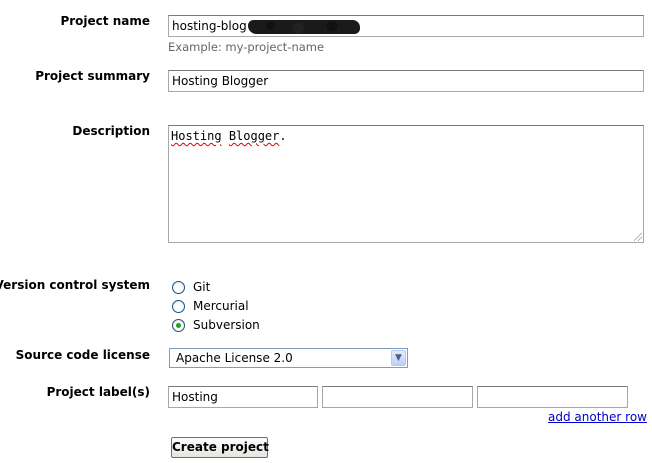  What do you see at coordinates (105, 21) in the screenshot?
I see `project-name-label: Project name` at bounding box center [105, 21].